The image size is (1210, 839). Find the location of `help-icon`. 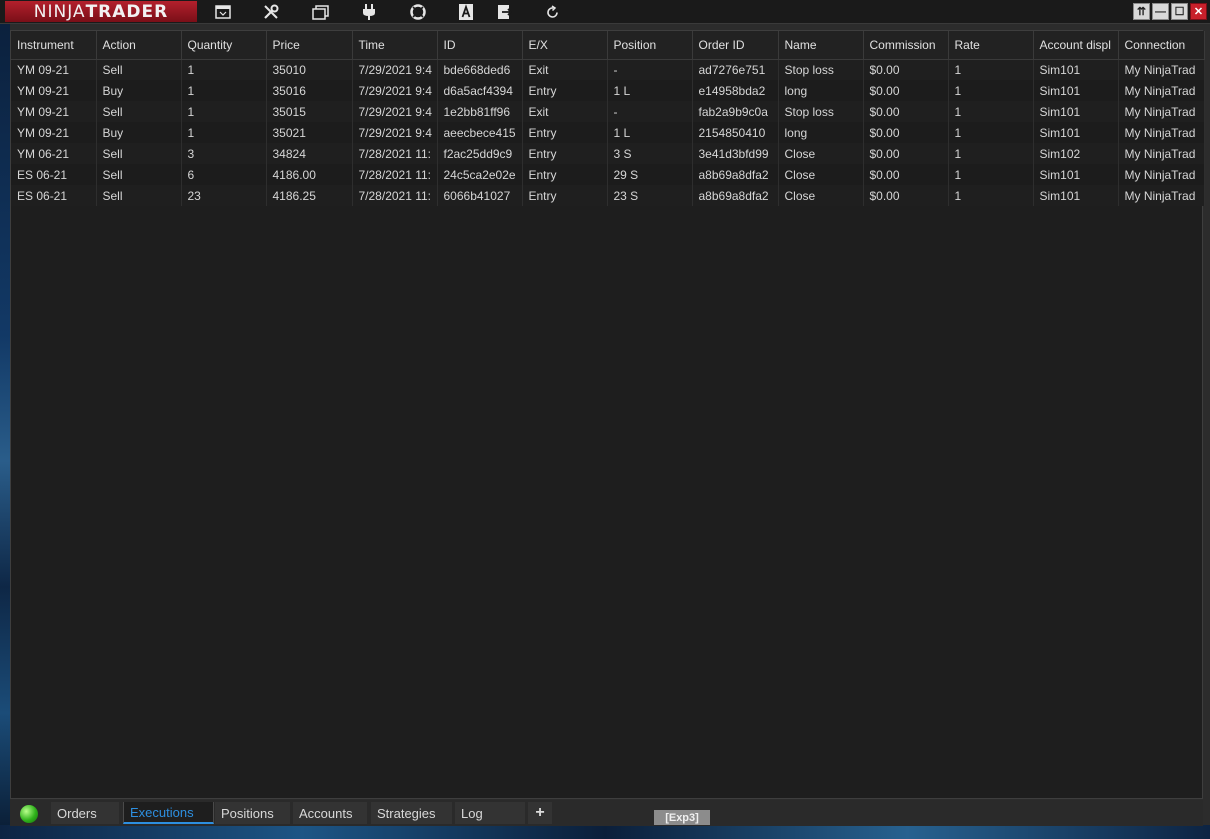

help-icon is located at coordinates (418, 12).